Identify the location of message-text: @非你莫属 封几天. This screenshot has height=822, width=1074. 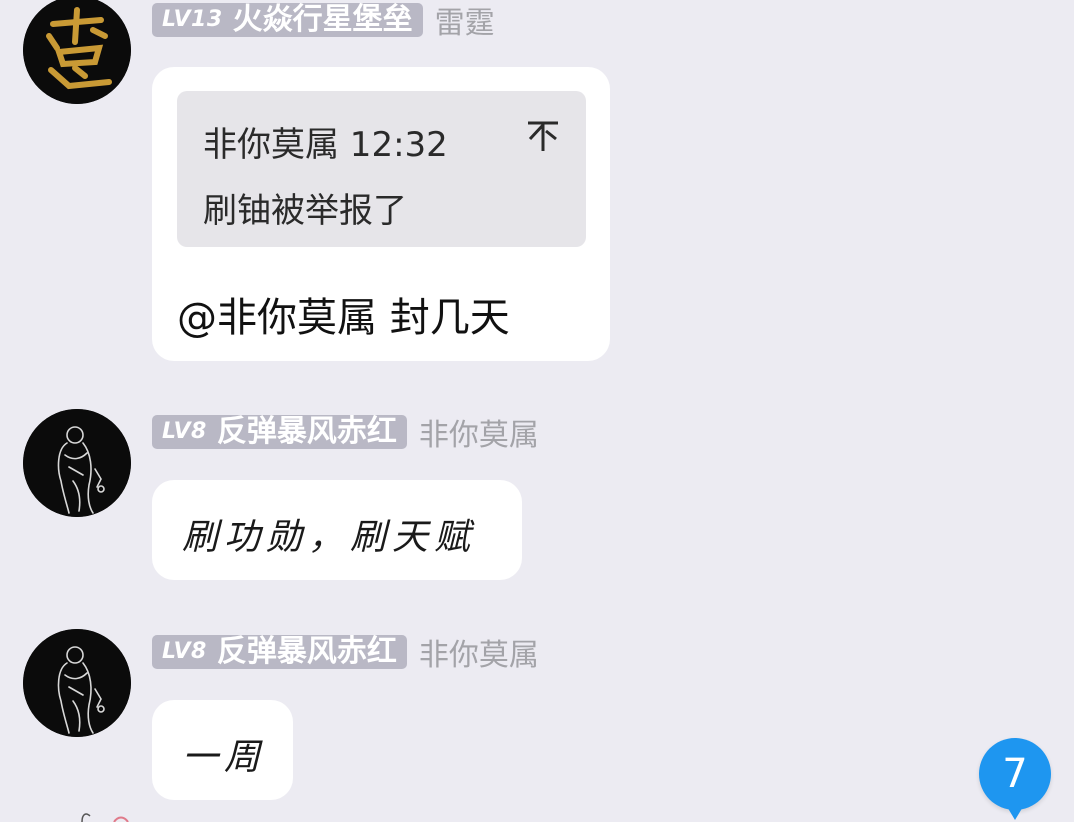
(343, 318).